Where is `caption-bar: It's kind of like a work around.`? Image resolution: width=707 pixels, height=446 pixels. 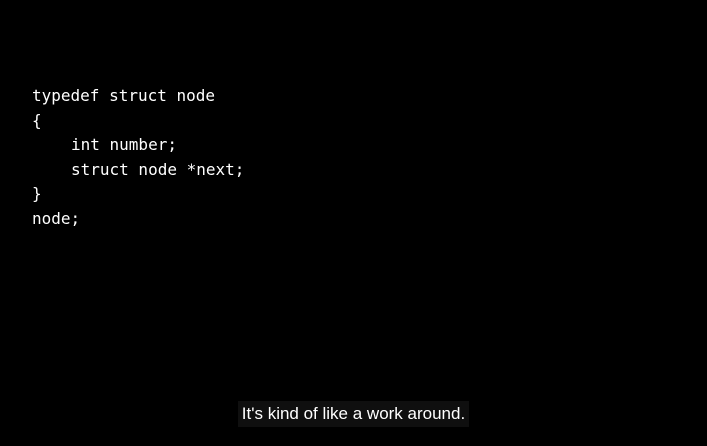
caption-bar: It's kind of like a work around. is located at coordinates (353, 414).